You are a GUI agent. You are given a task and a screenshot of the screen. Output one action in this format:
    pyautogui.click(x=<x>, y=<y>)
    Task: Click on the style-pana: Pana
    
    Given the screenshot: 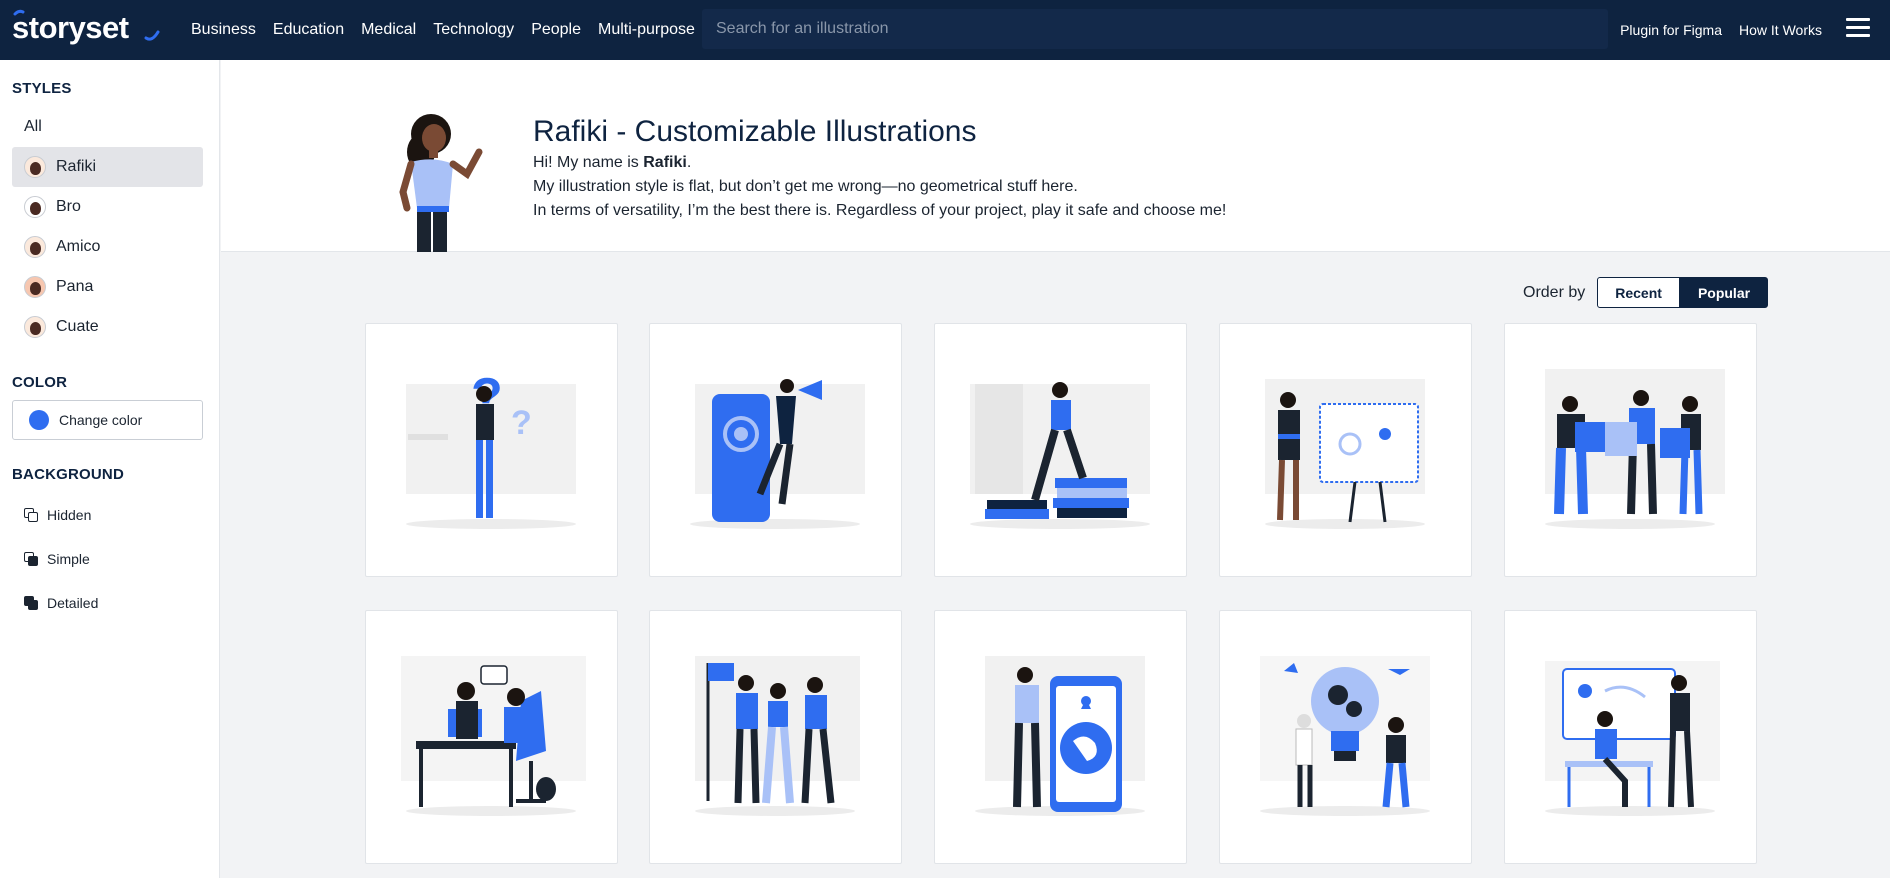 What is the action you would take?
    pyautogui.click(x=107, y=287)
    